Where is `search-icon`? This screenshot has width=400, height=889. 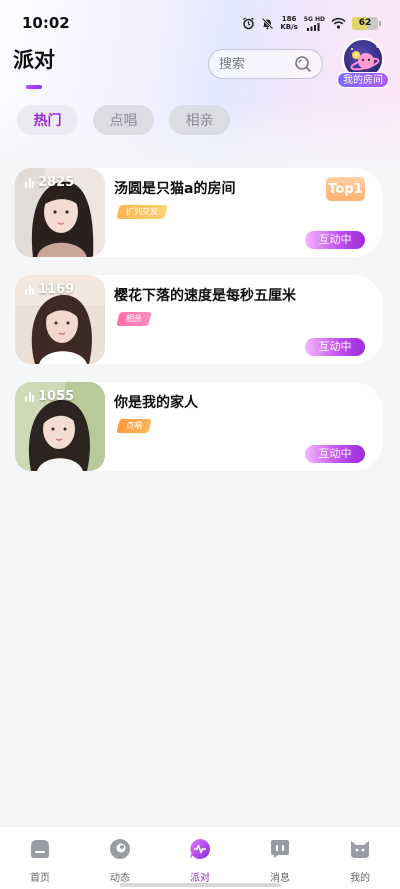
search-icon is located at coordinates (303, 64).